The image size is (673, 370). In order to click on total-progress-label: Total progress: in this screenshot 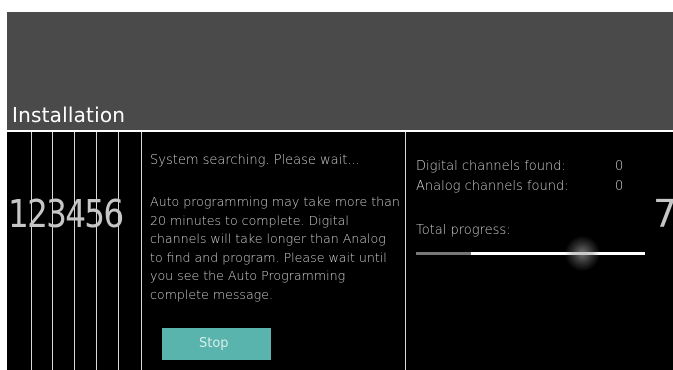, I will do `click(463, 230)`.